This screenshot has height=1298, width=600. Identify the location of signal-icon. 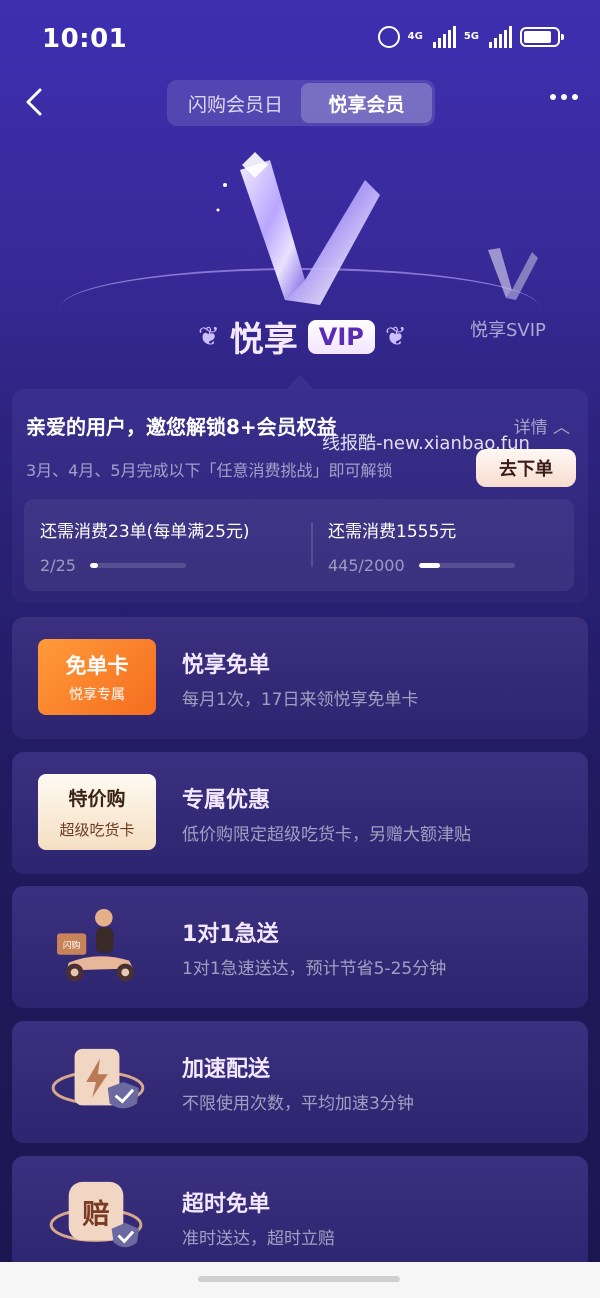
(444, 37).